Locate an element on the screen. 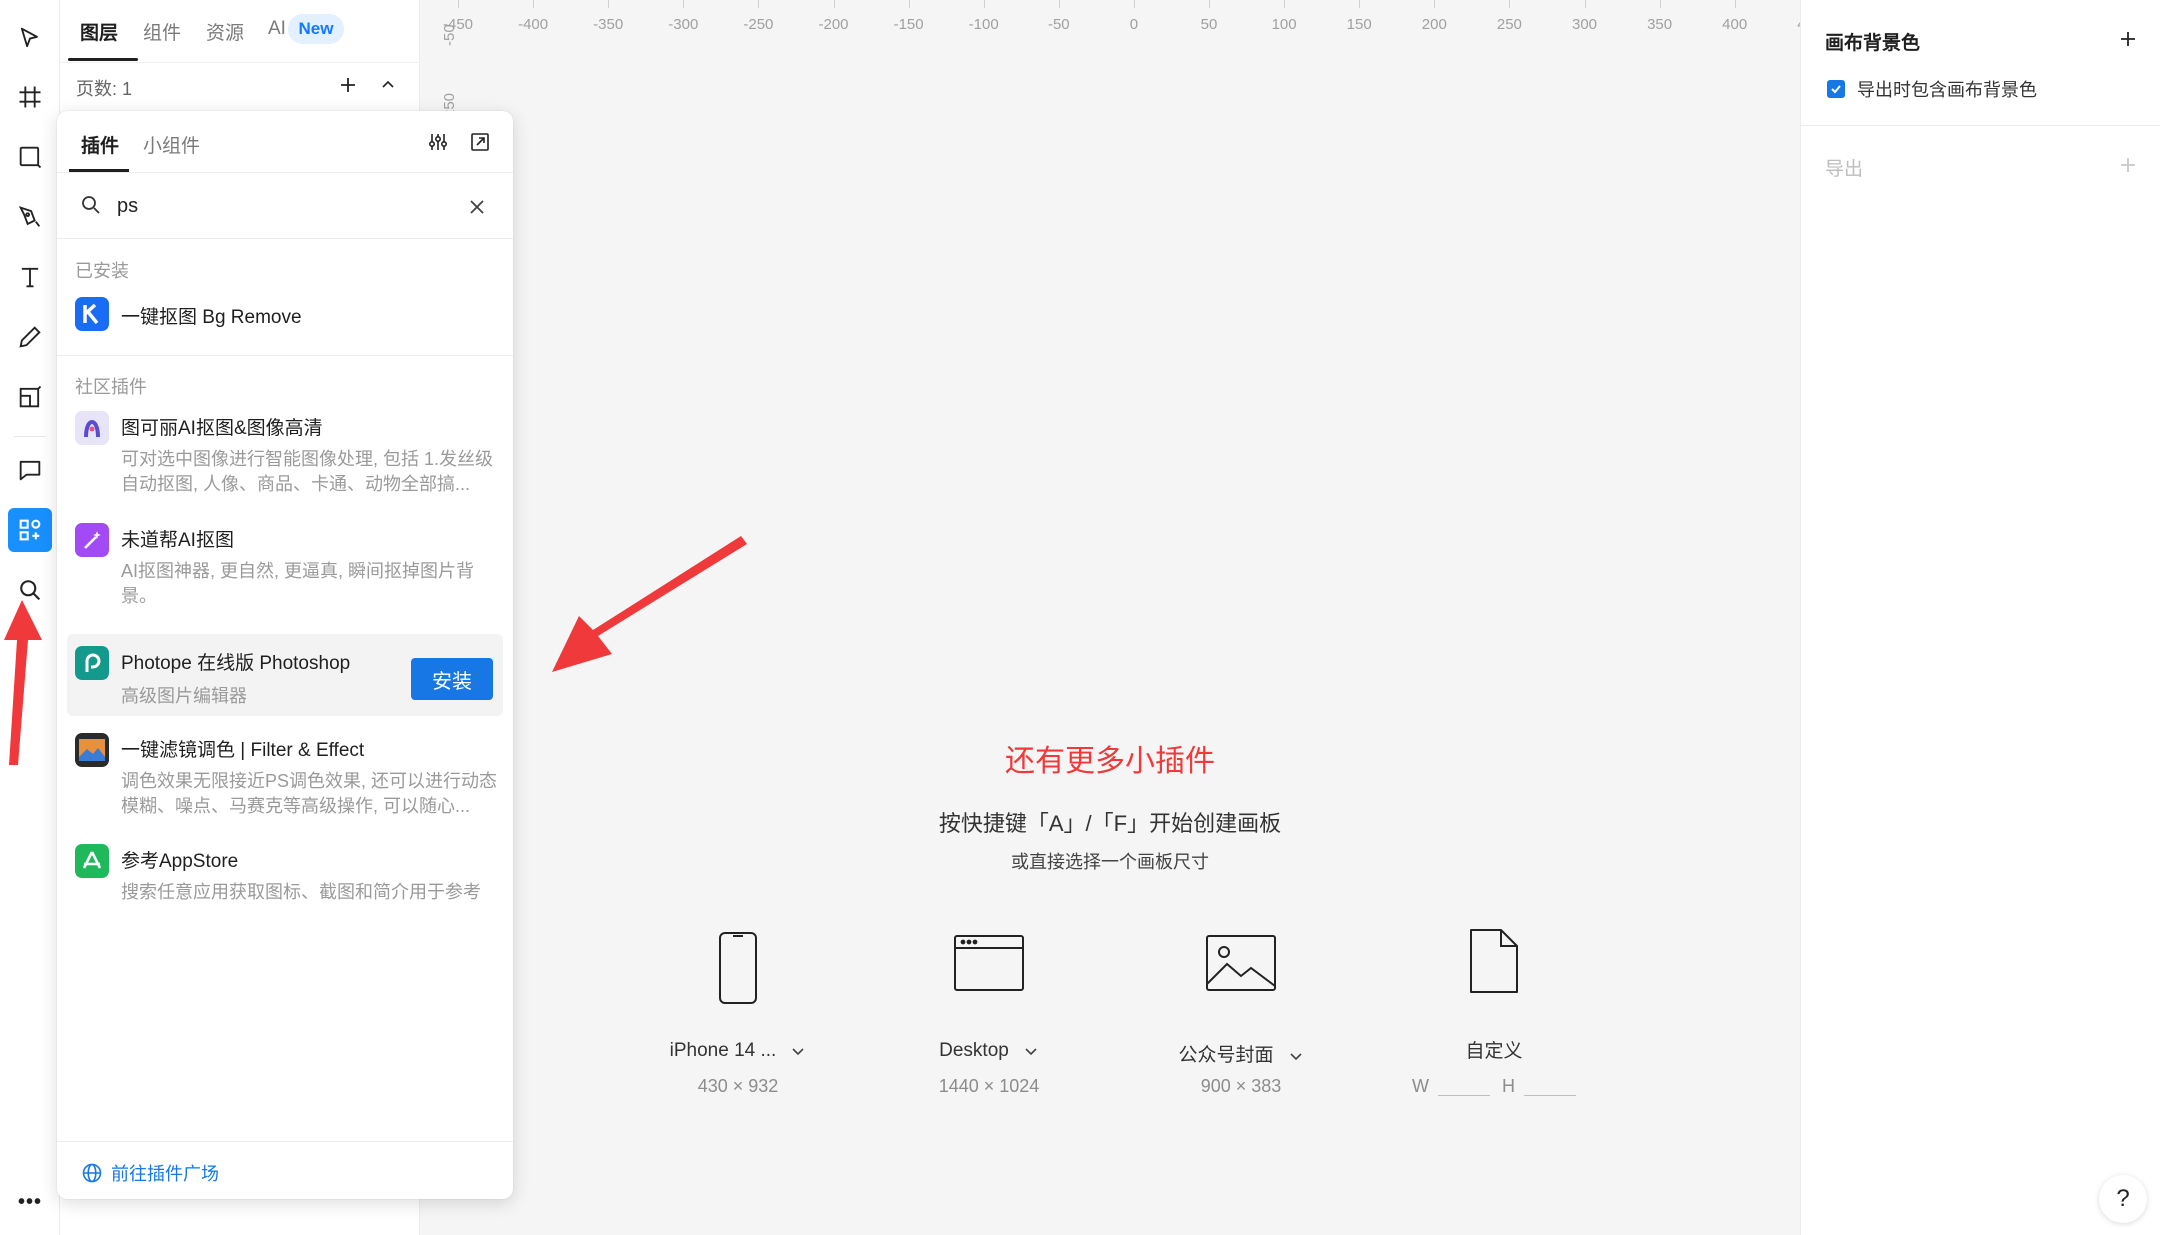  plugin-name: 未道帮AI抠图 is located at coordinates (177, 540).